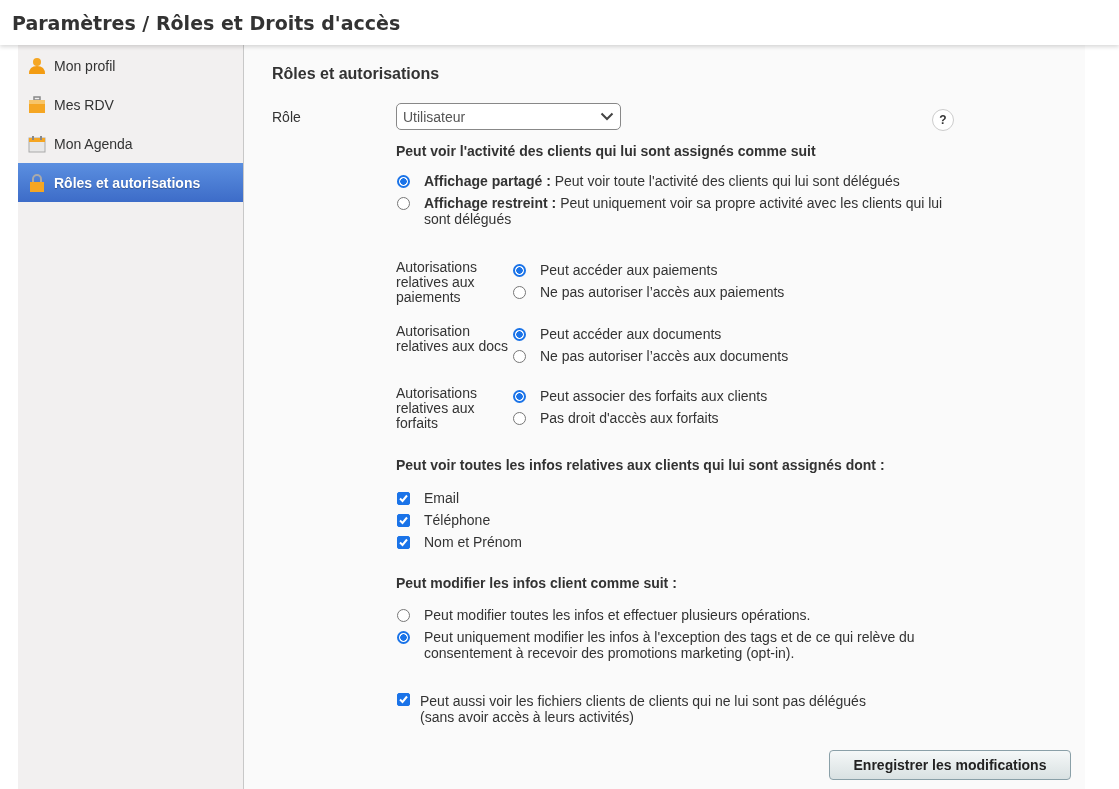 Image resolution: width=1119 pixels, height=789 pixels. What do you see at coordinates (437, 282) in the screenshot?
I see `permission-label: Autorisations relatives aux paiements` at bounding box center [437, 282].